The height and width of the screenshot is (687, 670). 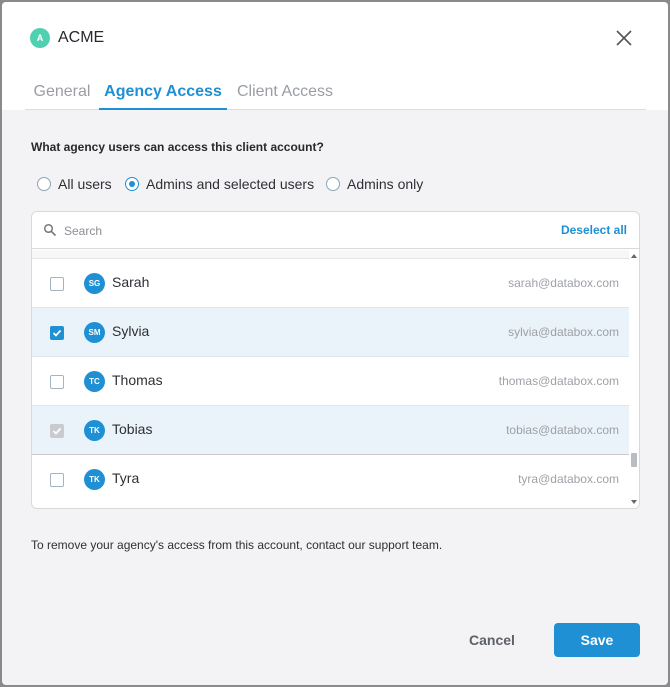 What do you see at coordinates (330, 282) in the screenshot?
I see `list-item: SG Sarah sarah@databox.com` at bounding box center [330, 282].